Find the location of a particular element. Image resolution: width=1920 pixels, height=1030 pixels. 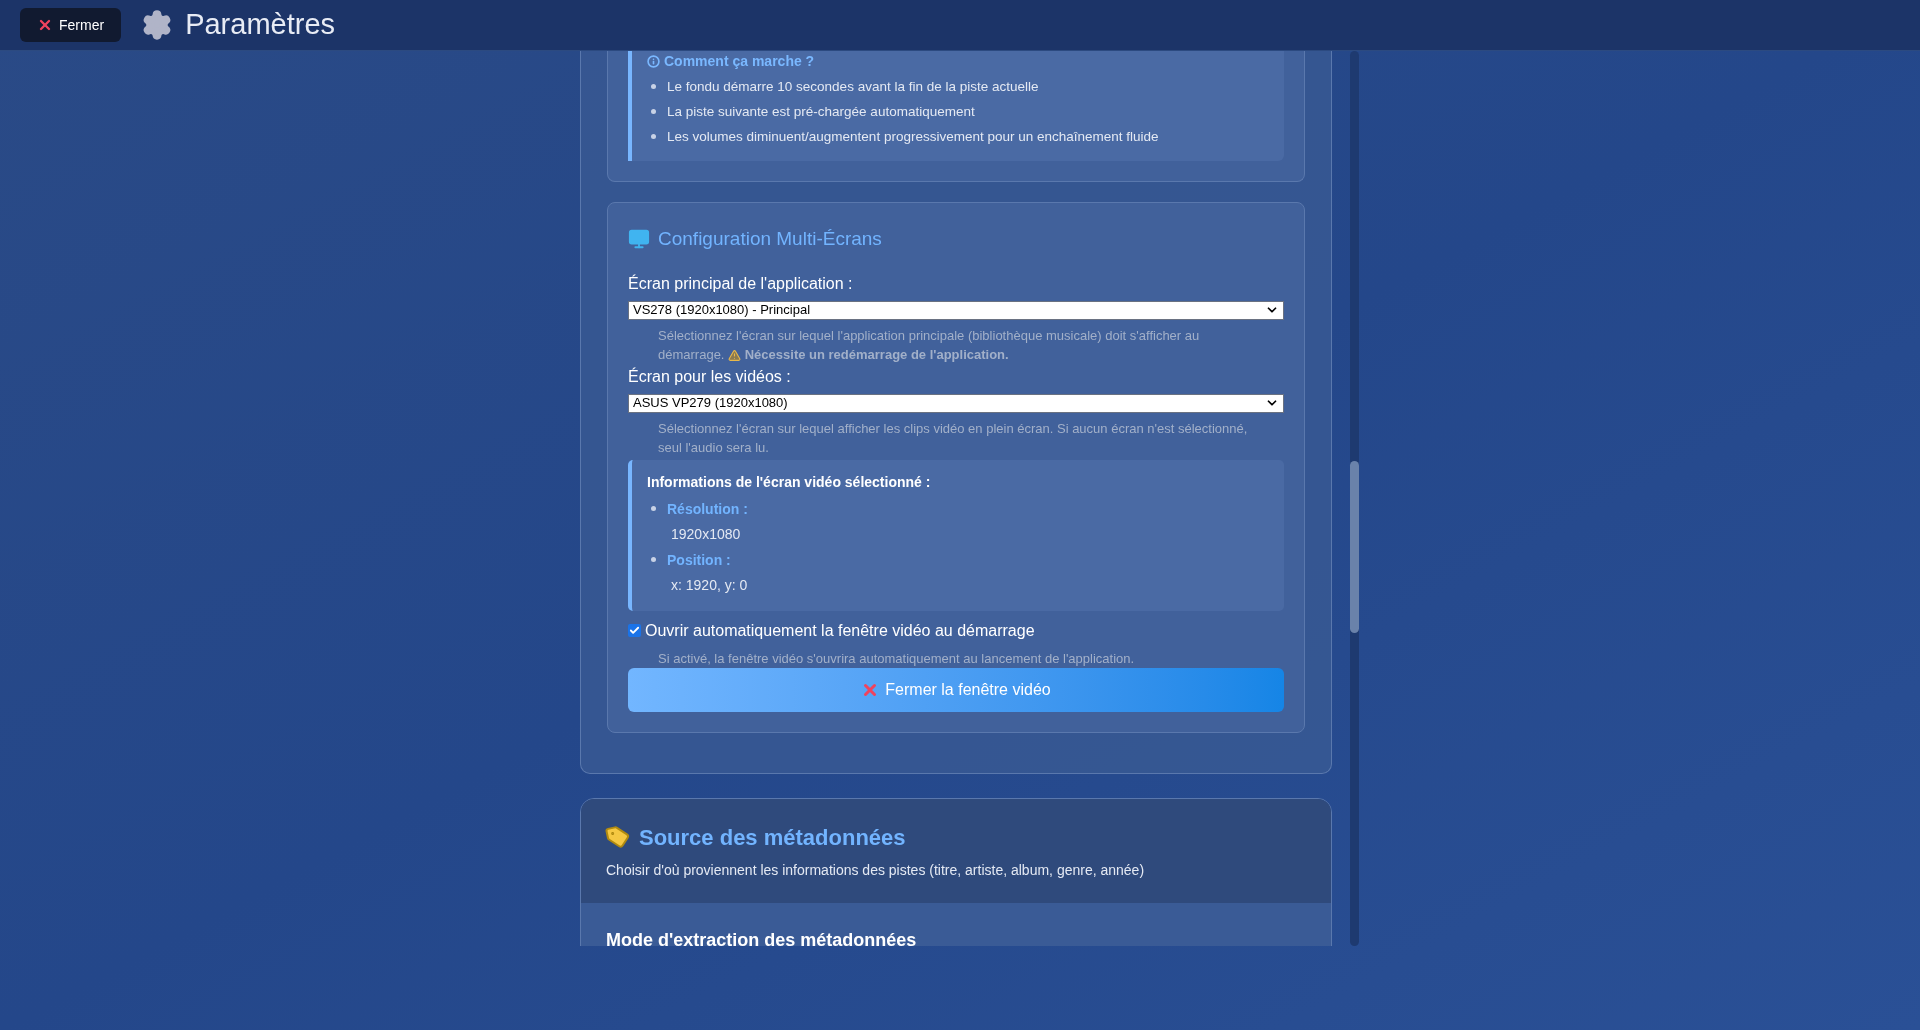

info-value: 1920x1080 is located at coordinates (706, 534).